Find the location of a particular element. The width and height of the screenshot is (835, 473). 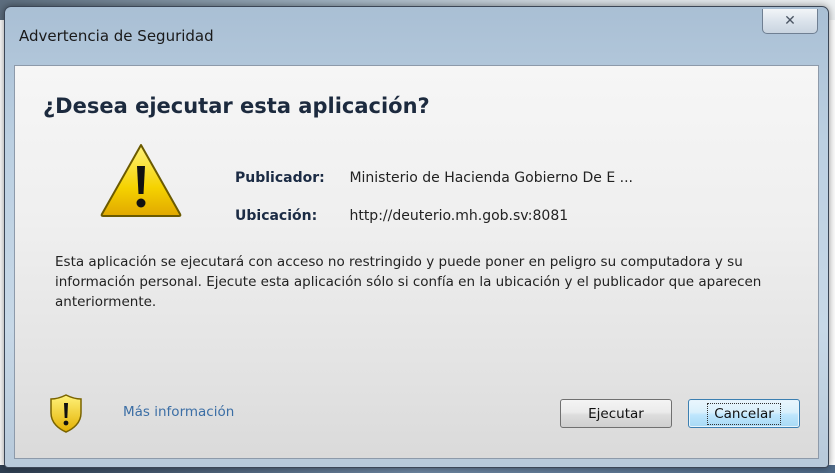

close-icon: ✕ is located at coordinates (790, 21).